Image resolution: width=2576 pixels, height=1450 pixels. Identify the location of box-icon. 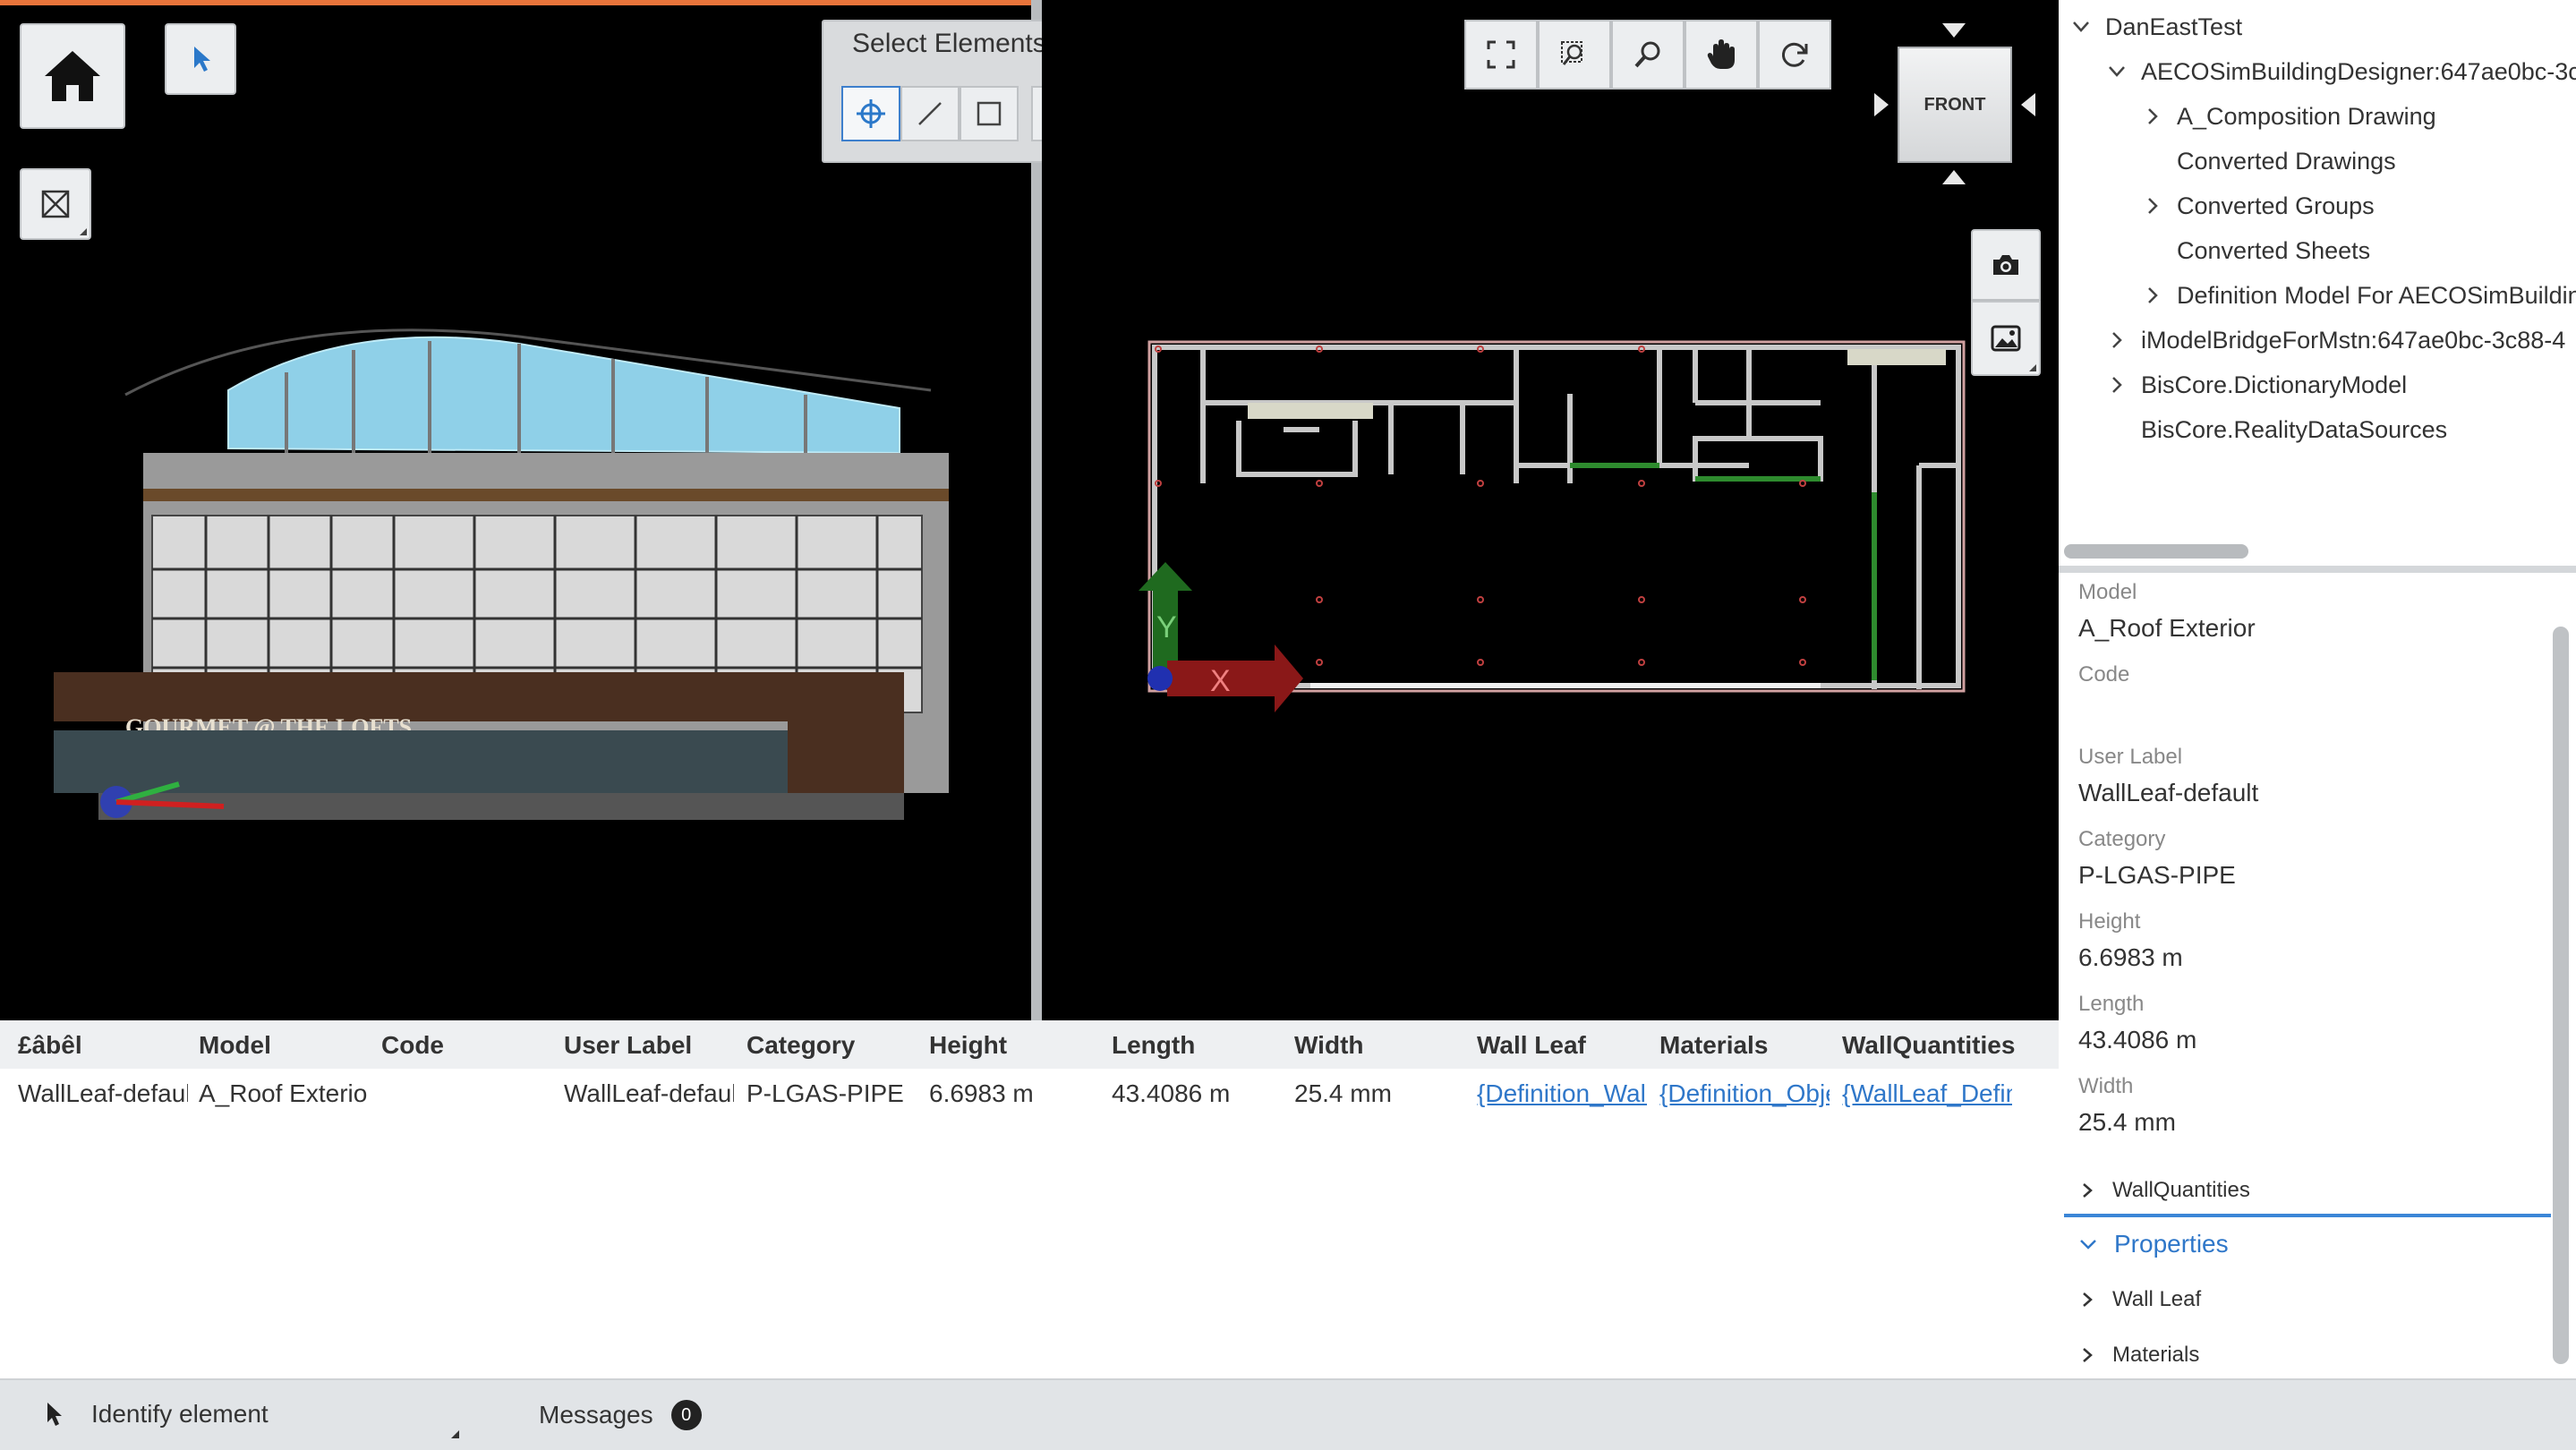
(989, 113).